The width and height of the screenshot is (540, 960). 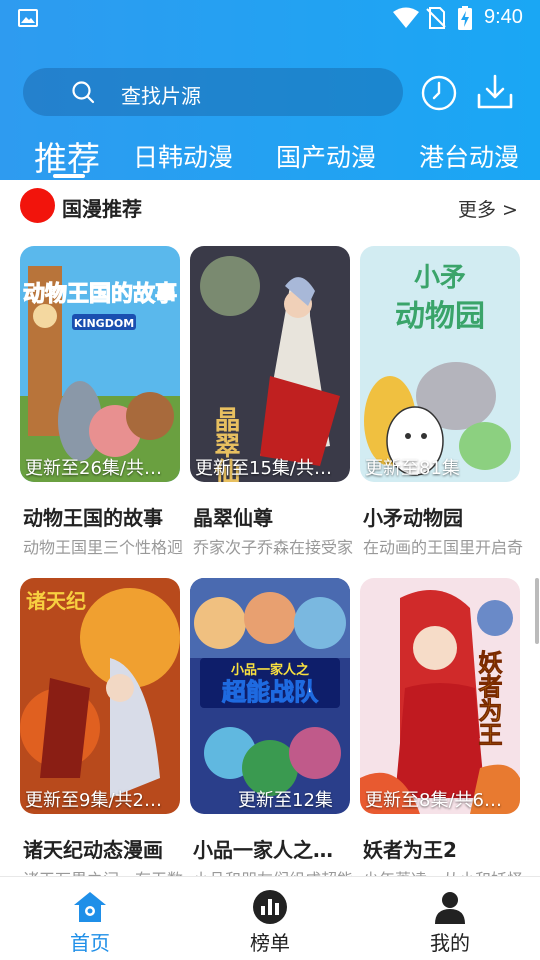 I want to click on more-link: 更多 >, so click(x=488, y=208).